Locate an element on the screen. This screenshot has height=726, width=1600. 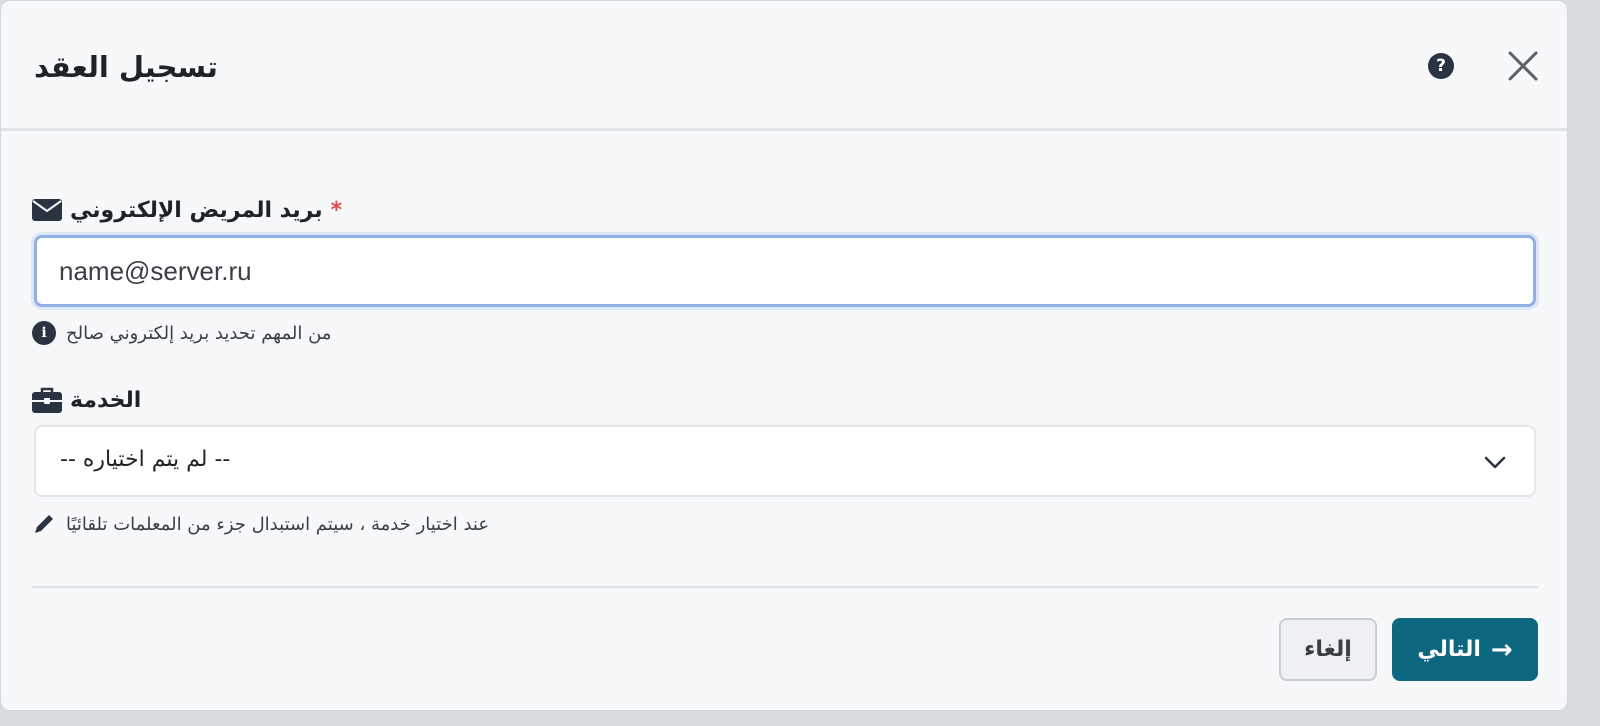
footer-divider is located at coordinates (785, 587).